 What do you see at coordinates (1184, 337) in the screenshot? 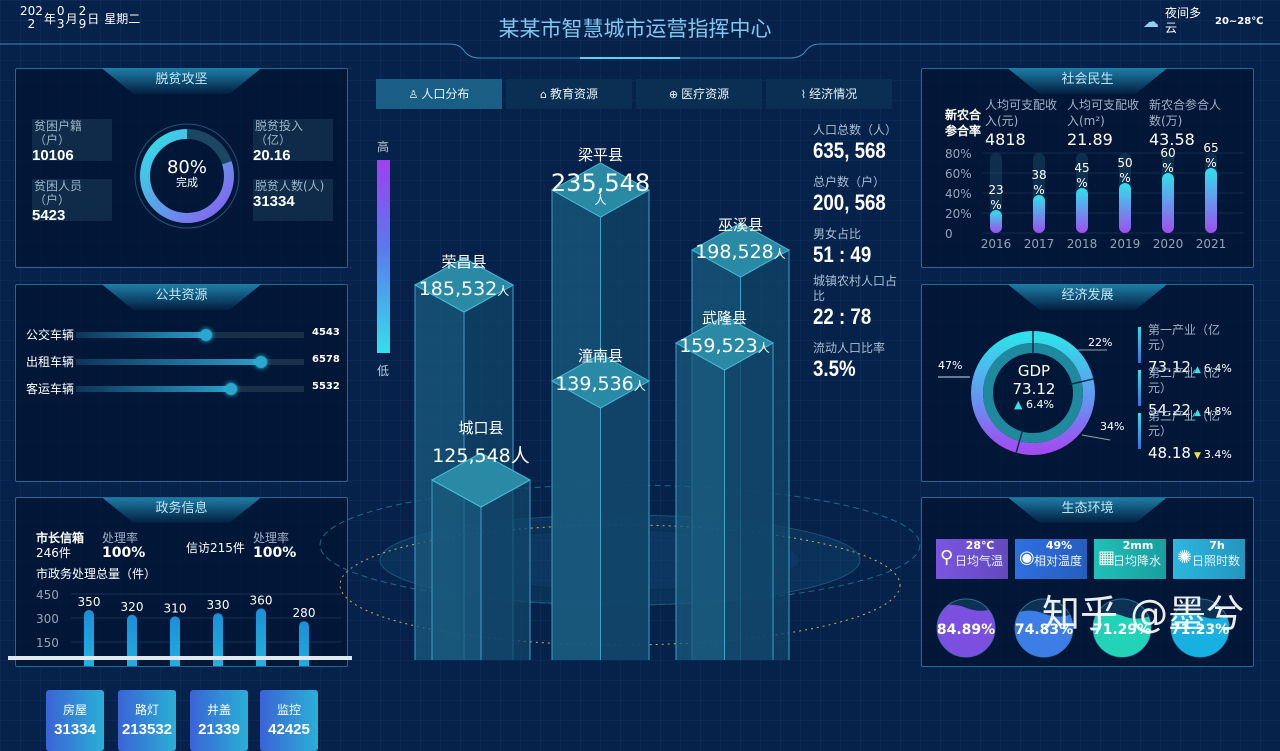
I see `industry-label: 第一产业（亿元）` at bounding box center [1184, 337].